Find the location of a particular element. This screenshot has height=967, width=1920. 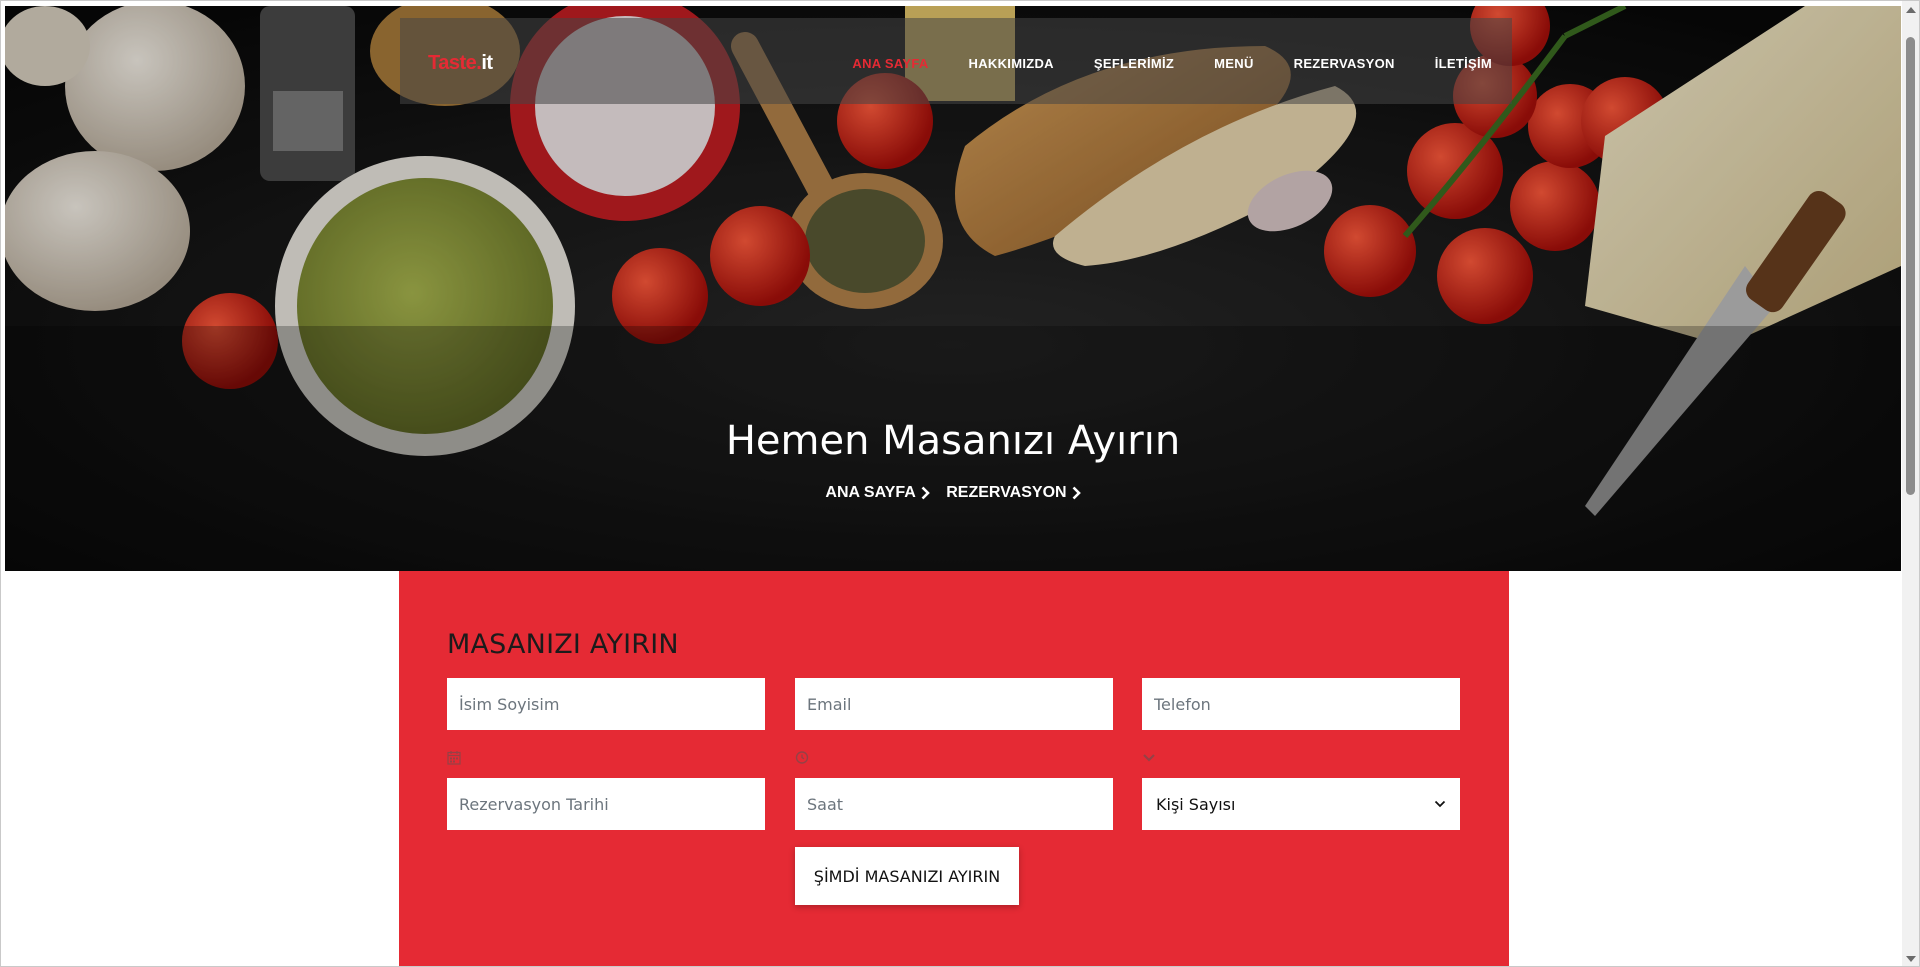

reserve-now-button: ŞİMDİ MASANIZI AYIRIN is located at coordinates (907, 876).